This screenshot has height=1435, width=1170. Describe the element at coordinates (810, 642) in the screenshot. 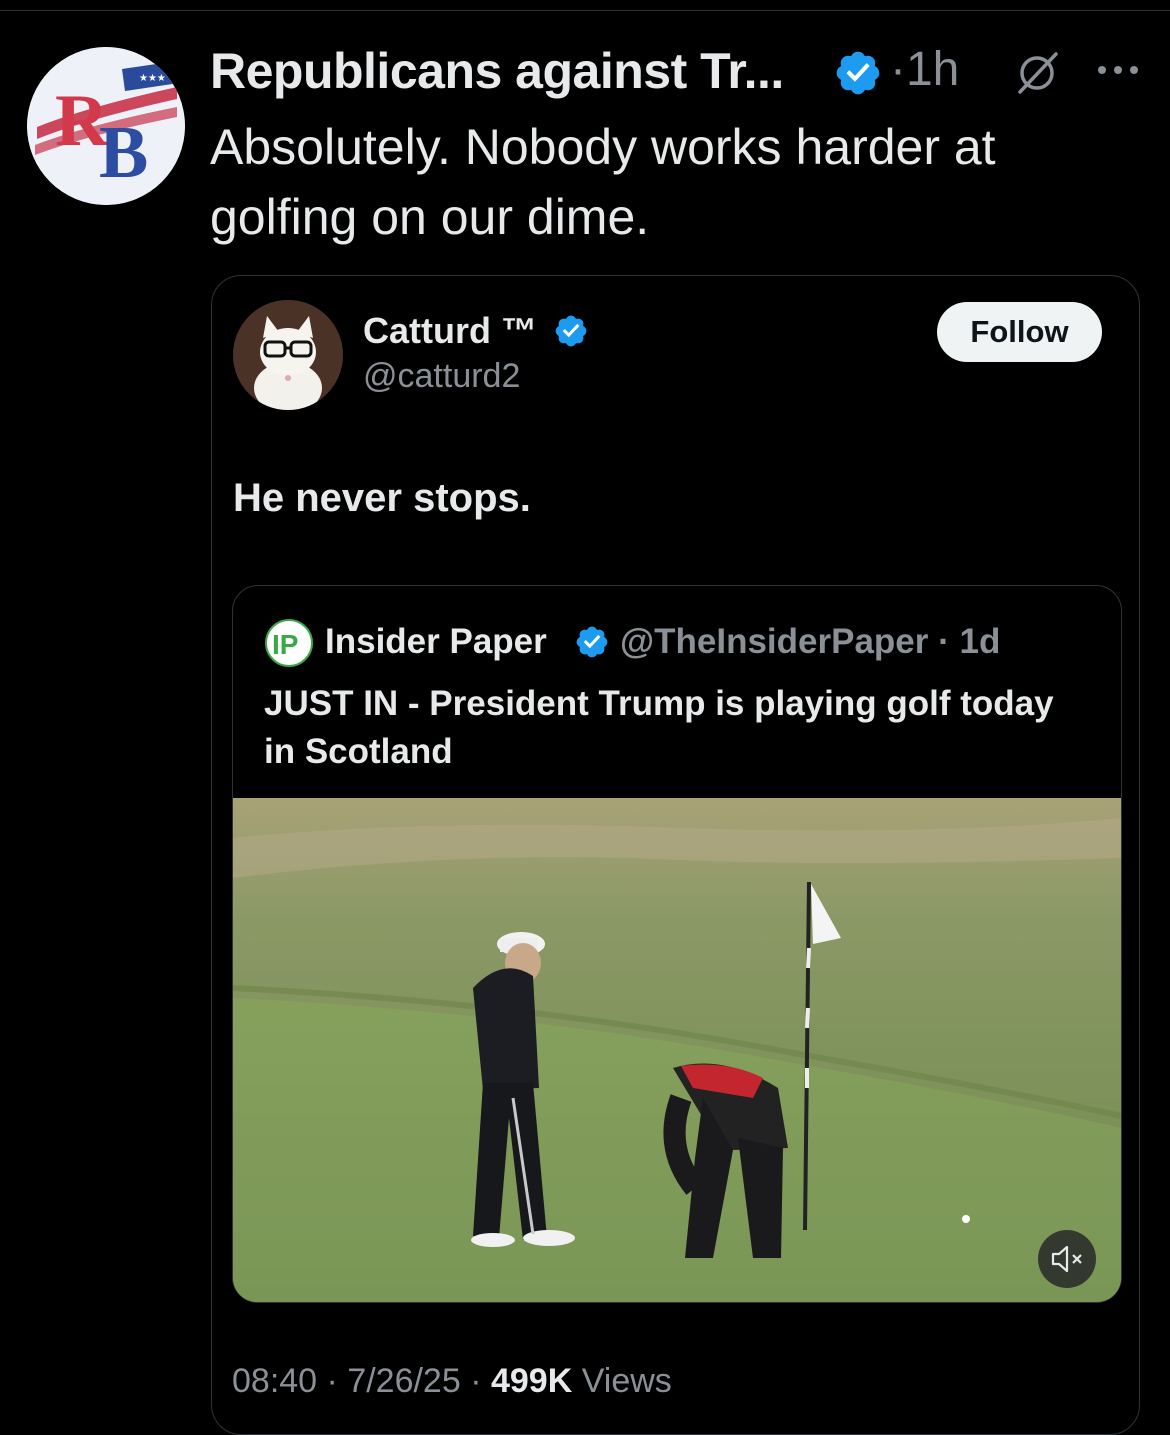

I see `nested-author-handle: @TheInsiderPaper · 1d` at that location.